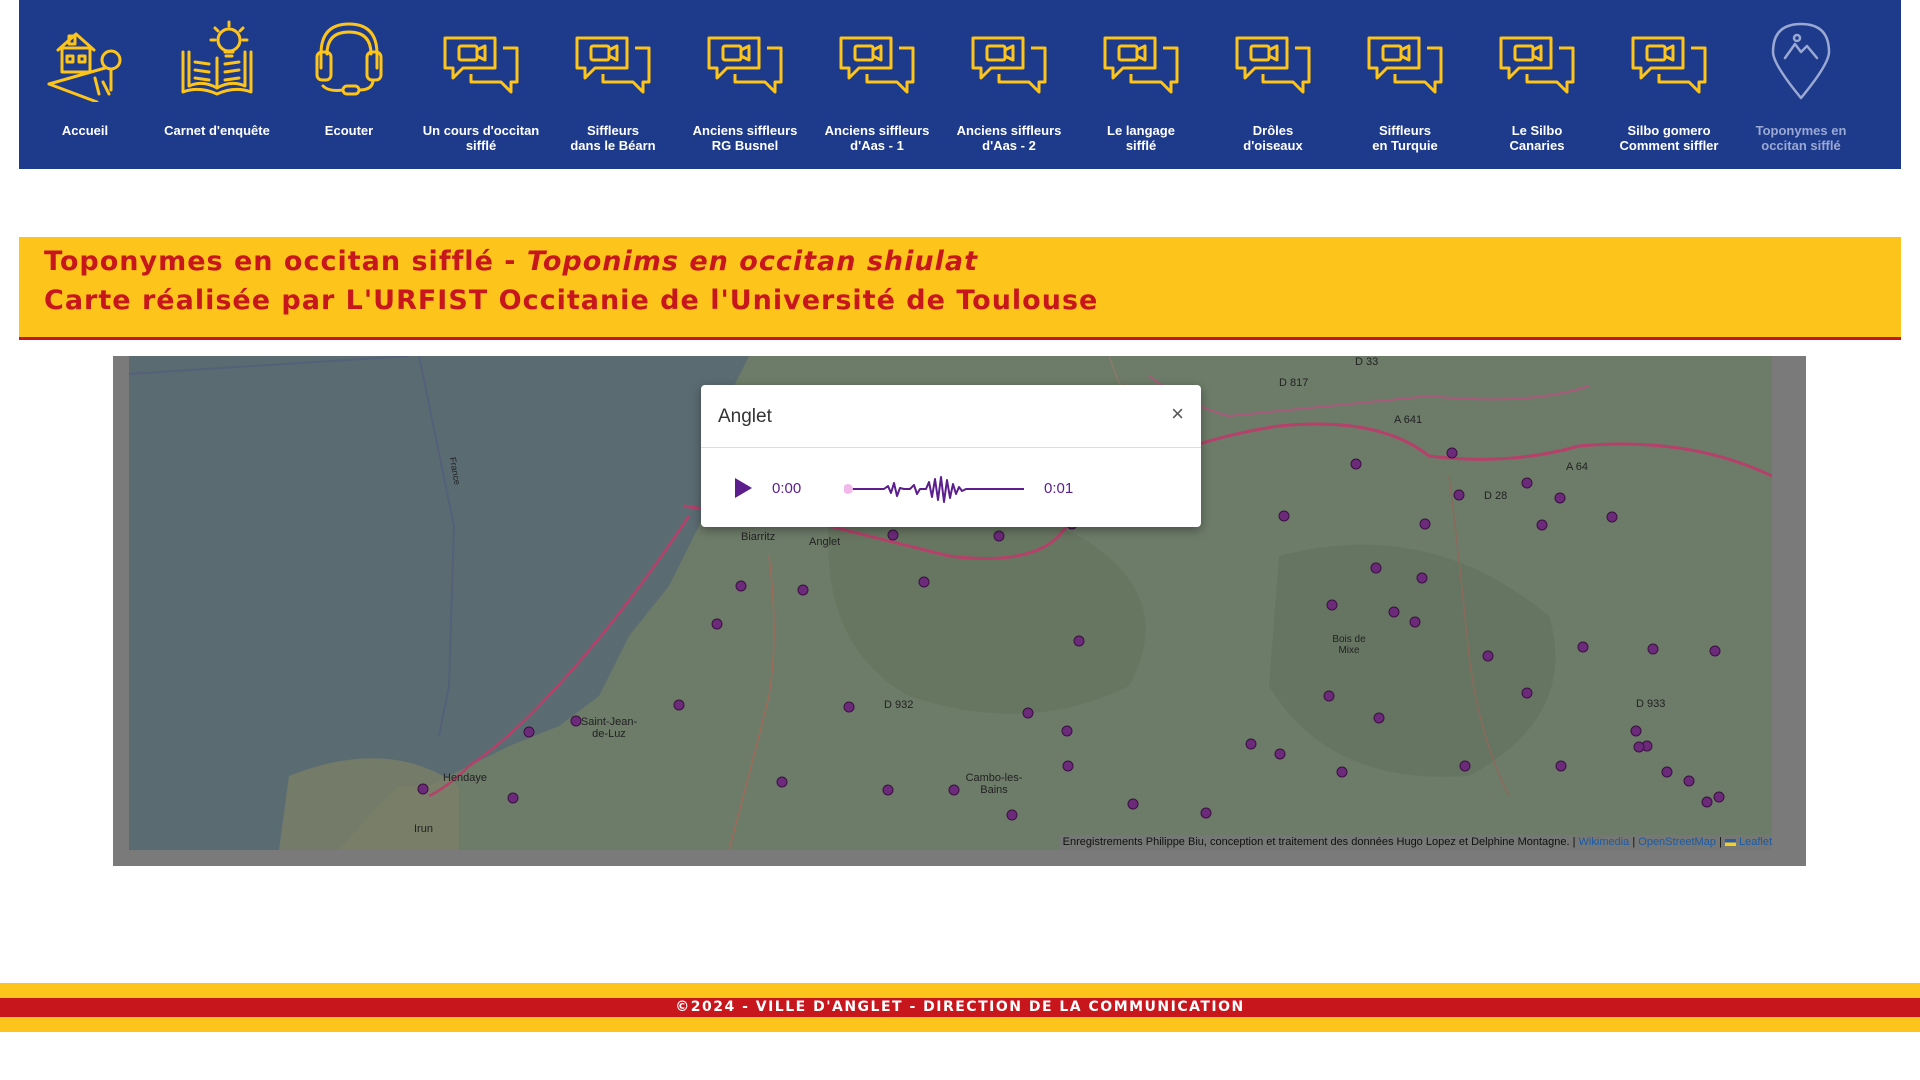 The image size is (1920, 1080). Describe the element at coordinates (1141, 84) in the screenshot. I see `nav-item-langage-siffle: Le langage sifflé` at that location.